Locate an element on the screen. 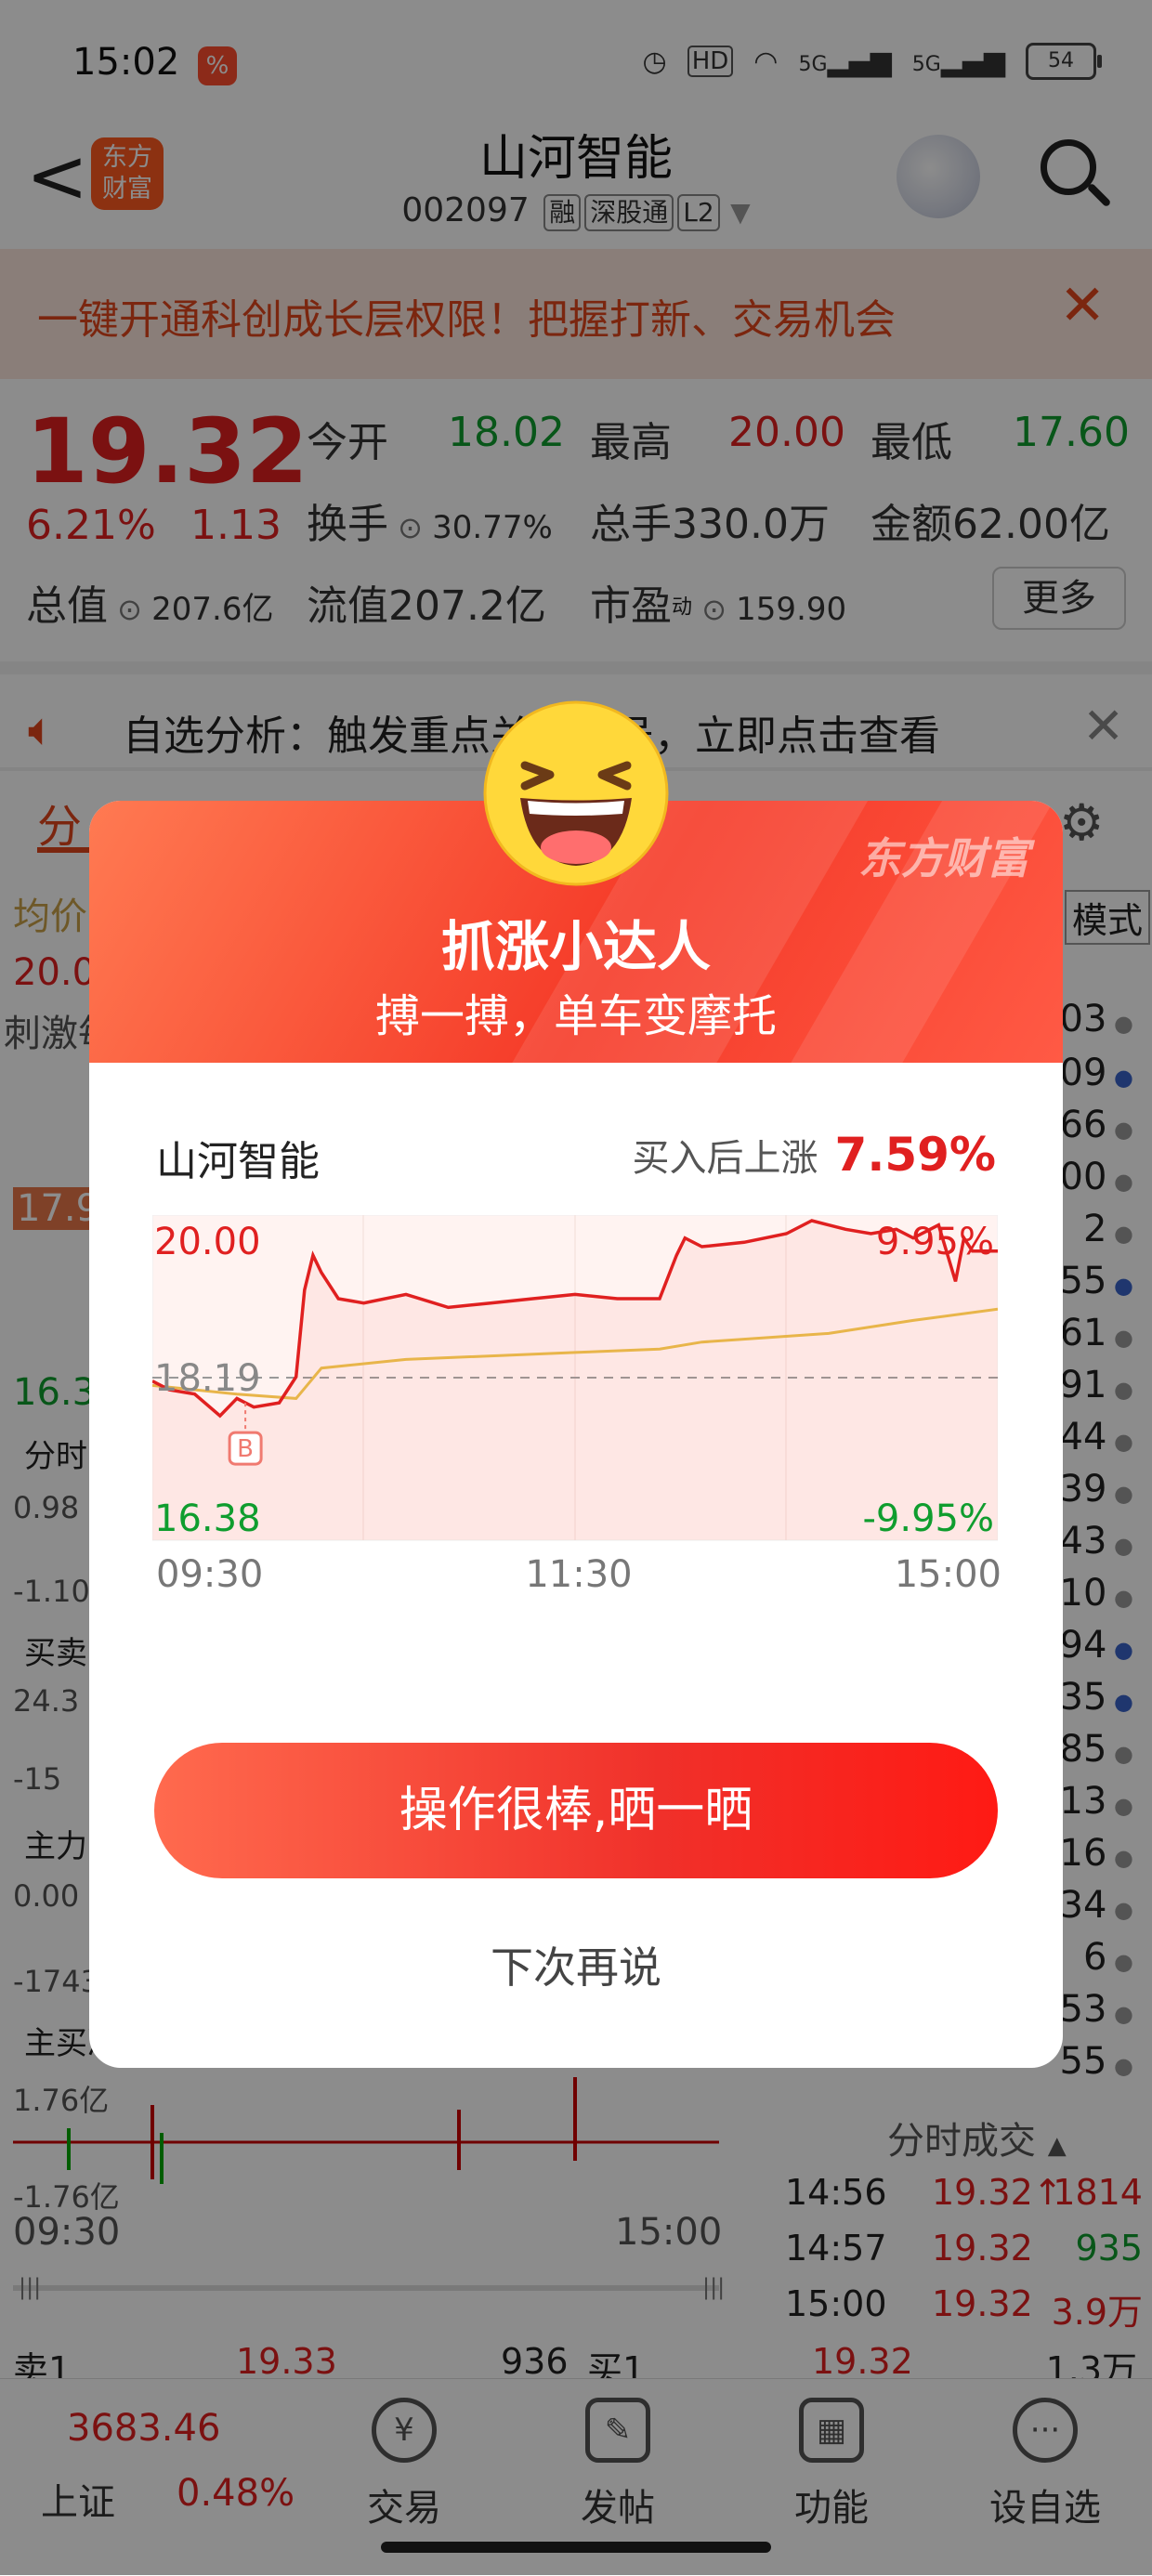 The width and height of the screenshot is (1152, 2576). y-min-label: 16.38 is located at coordinates (207, 1518).